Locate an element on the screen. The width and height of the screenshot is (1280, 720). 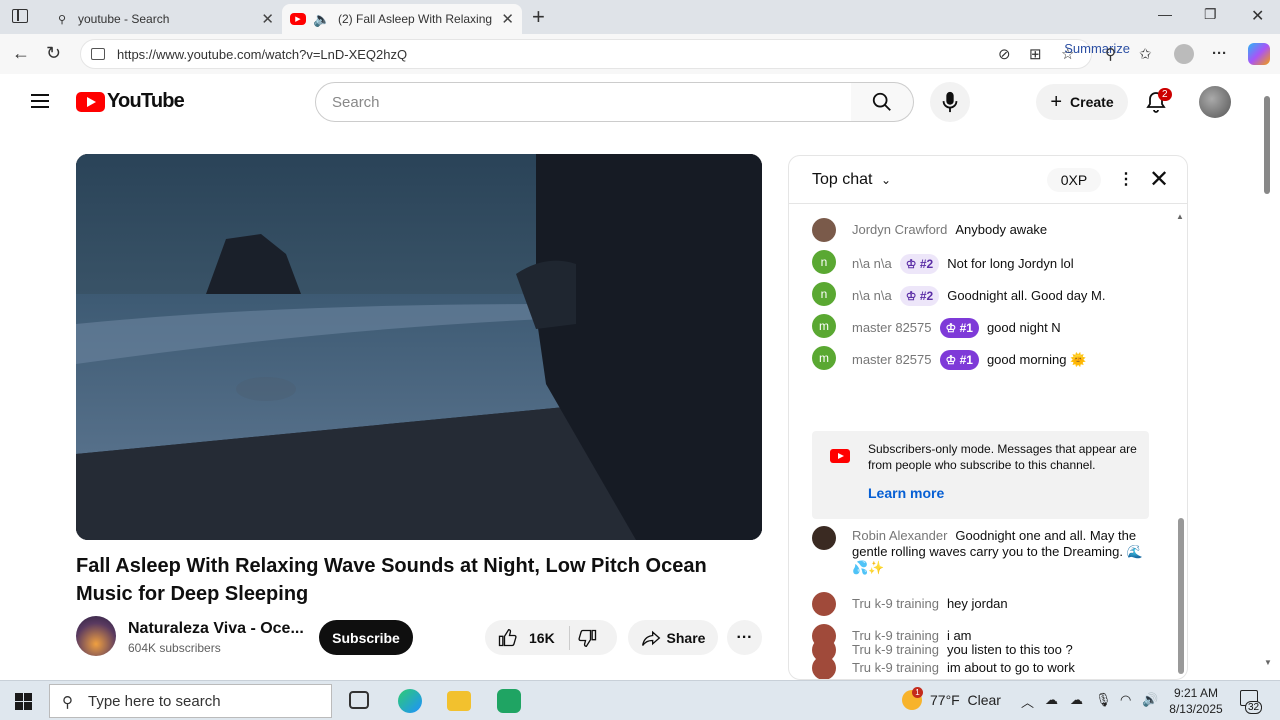
scrollbar-thumb is located at coordinates (1267, 145).